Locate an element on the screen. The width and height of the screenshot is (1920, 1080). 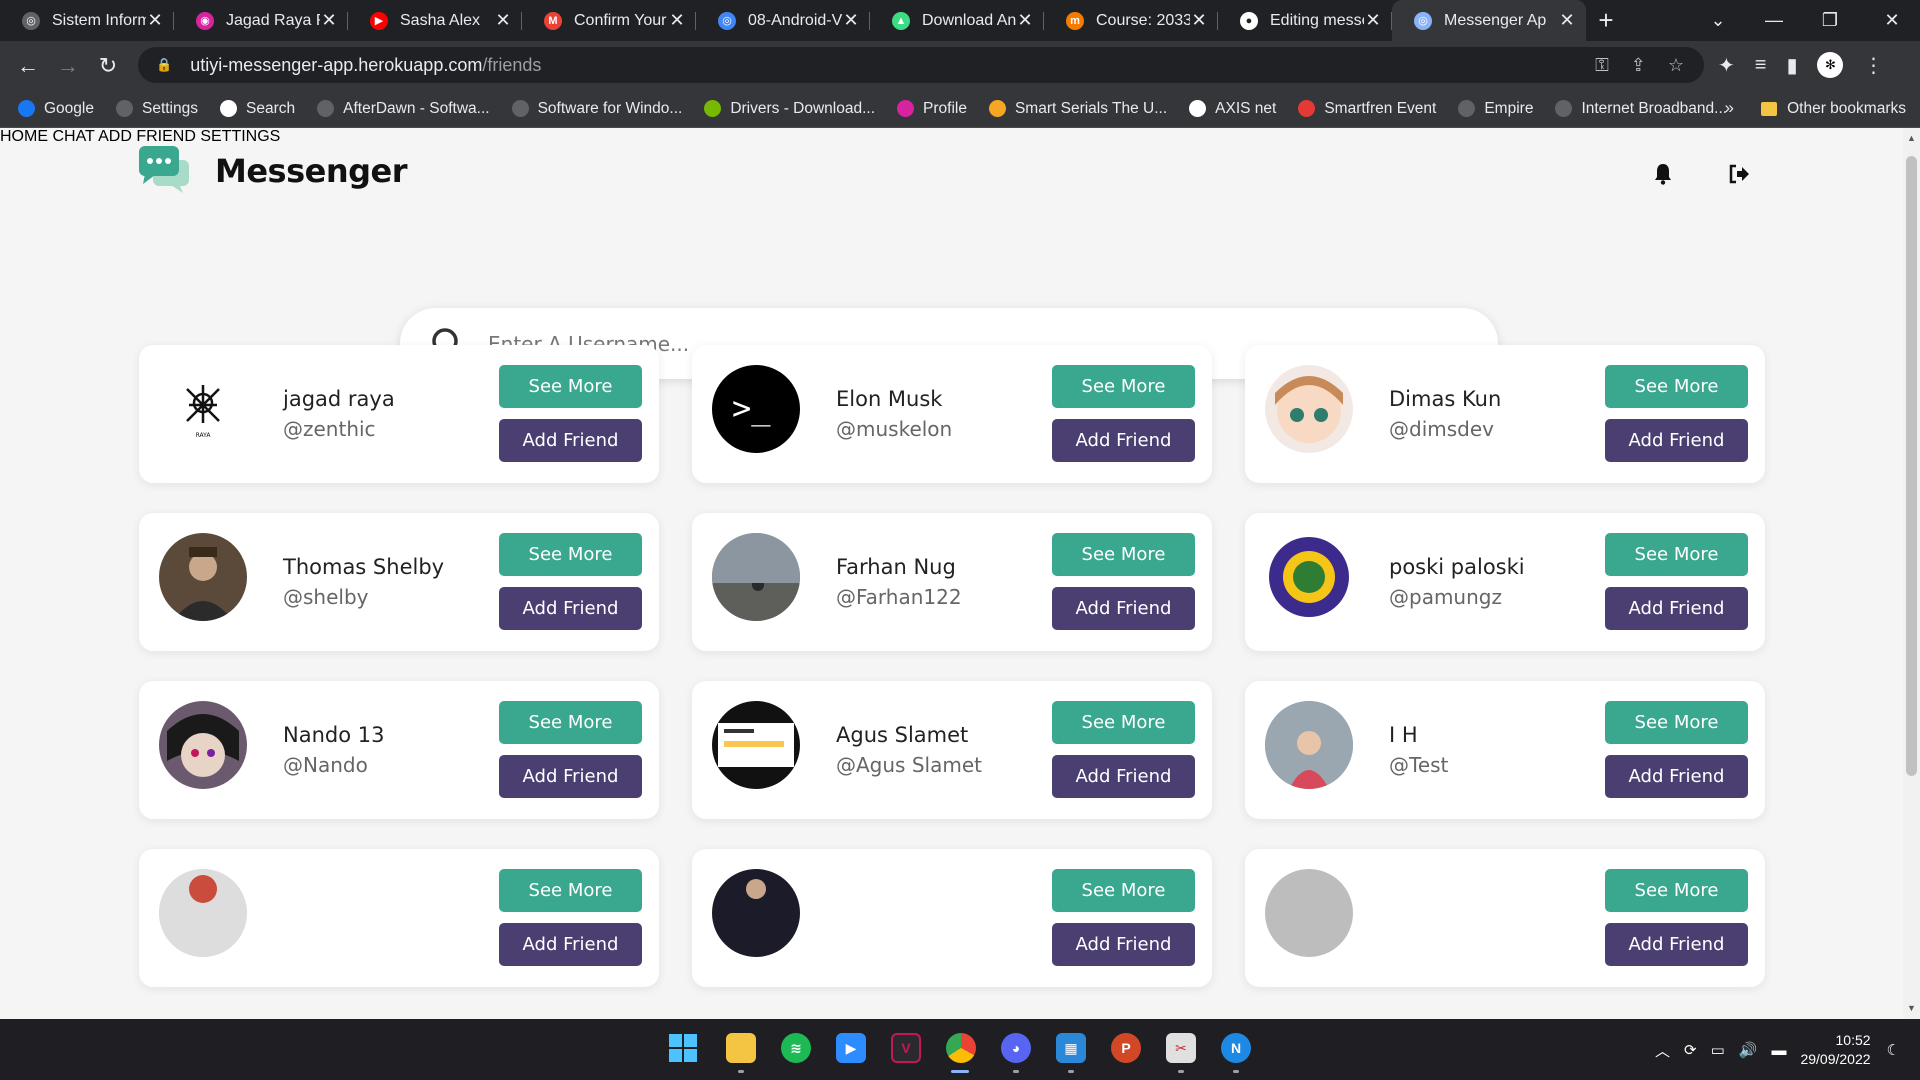
file-explorer-icon is located at coordinates (741, 1048).